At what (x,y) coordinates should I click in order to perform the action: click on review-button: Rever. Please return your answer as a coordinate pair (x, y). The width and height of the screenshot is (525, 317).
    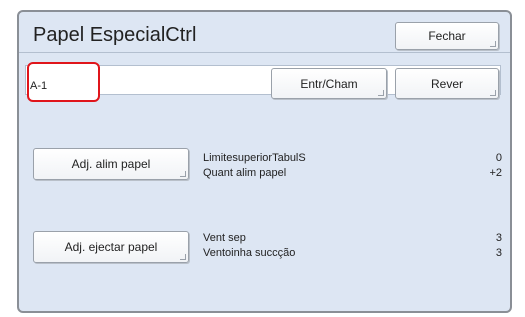
    Looking at the image, I should click on (447, 83).